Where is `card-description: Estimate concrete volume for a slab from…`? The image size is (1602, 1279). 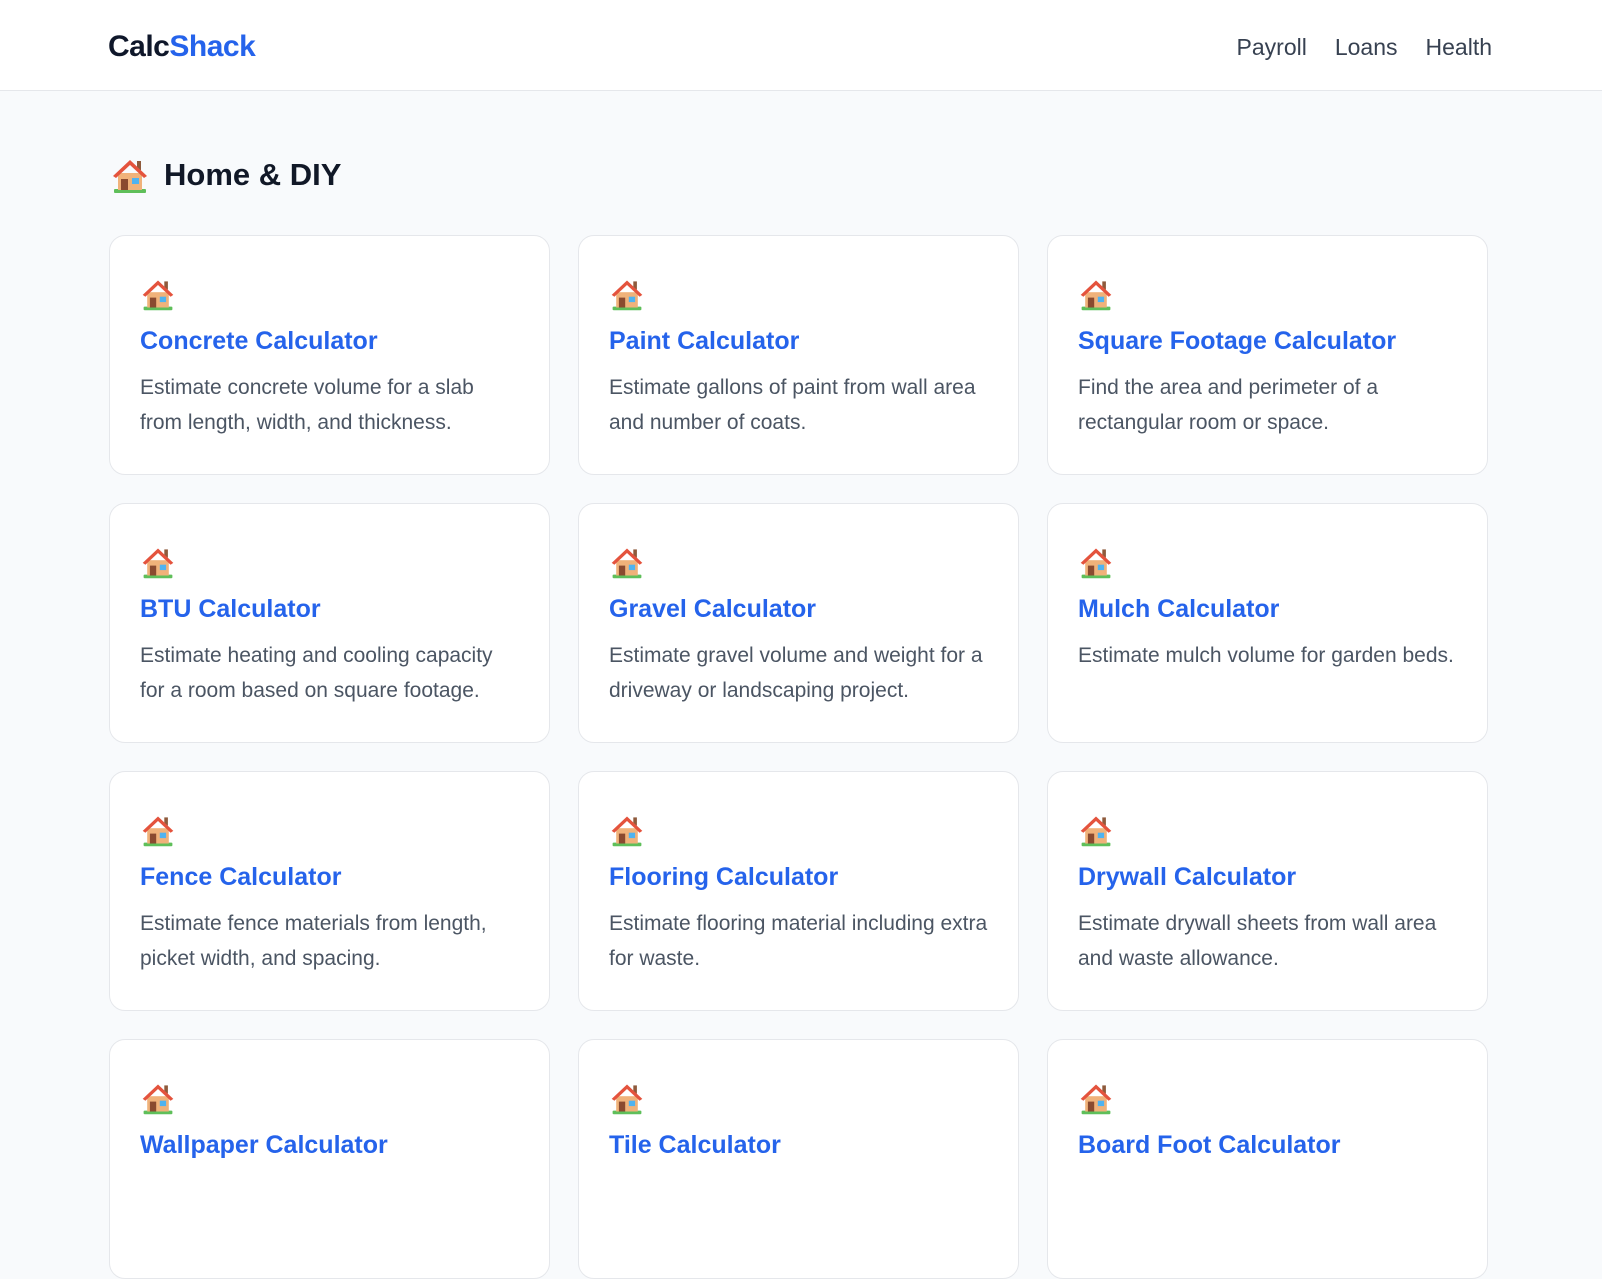
card-description: Estimate concrete volume for a slab from… is located at coordinates (307, 405).